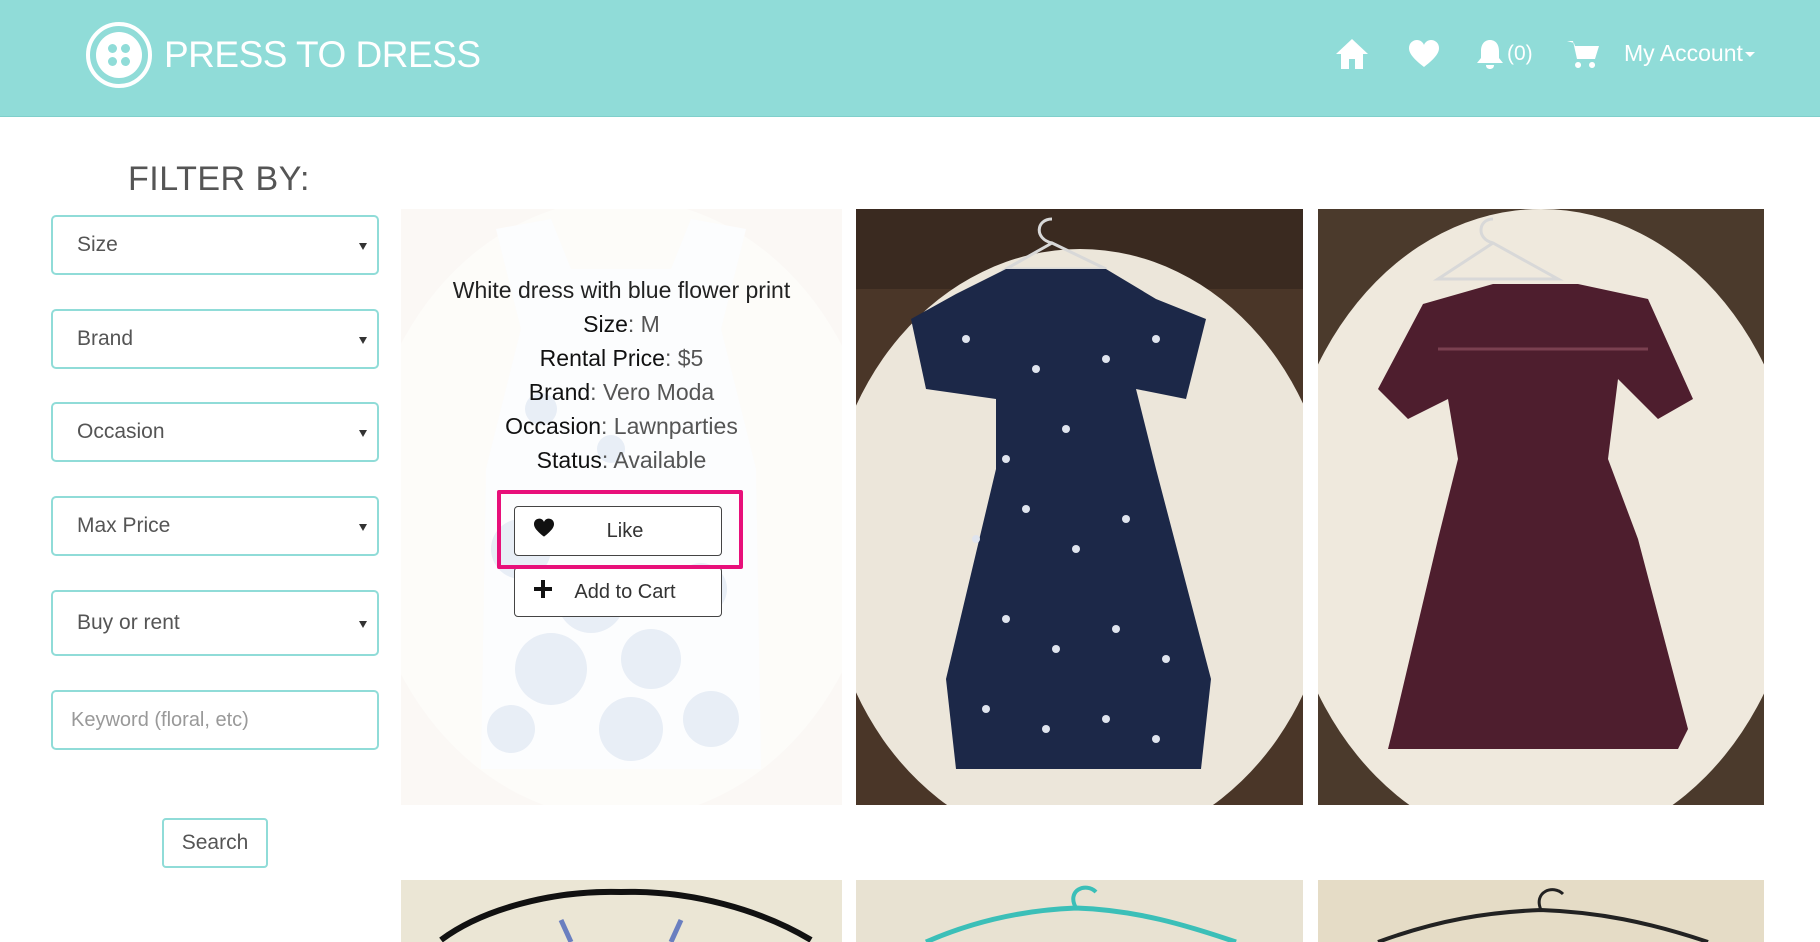 The width and height of the screenshot is (1820, 942). I want to click on product-brand: Brand: Vero Moda, so click(621, 392).